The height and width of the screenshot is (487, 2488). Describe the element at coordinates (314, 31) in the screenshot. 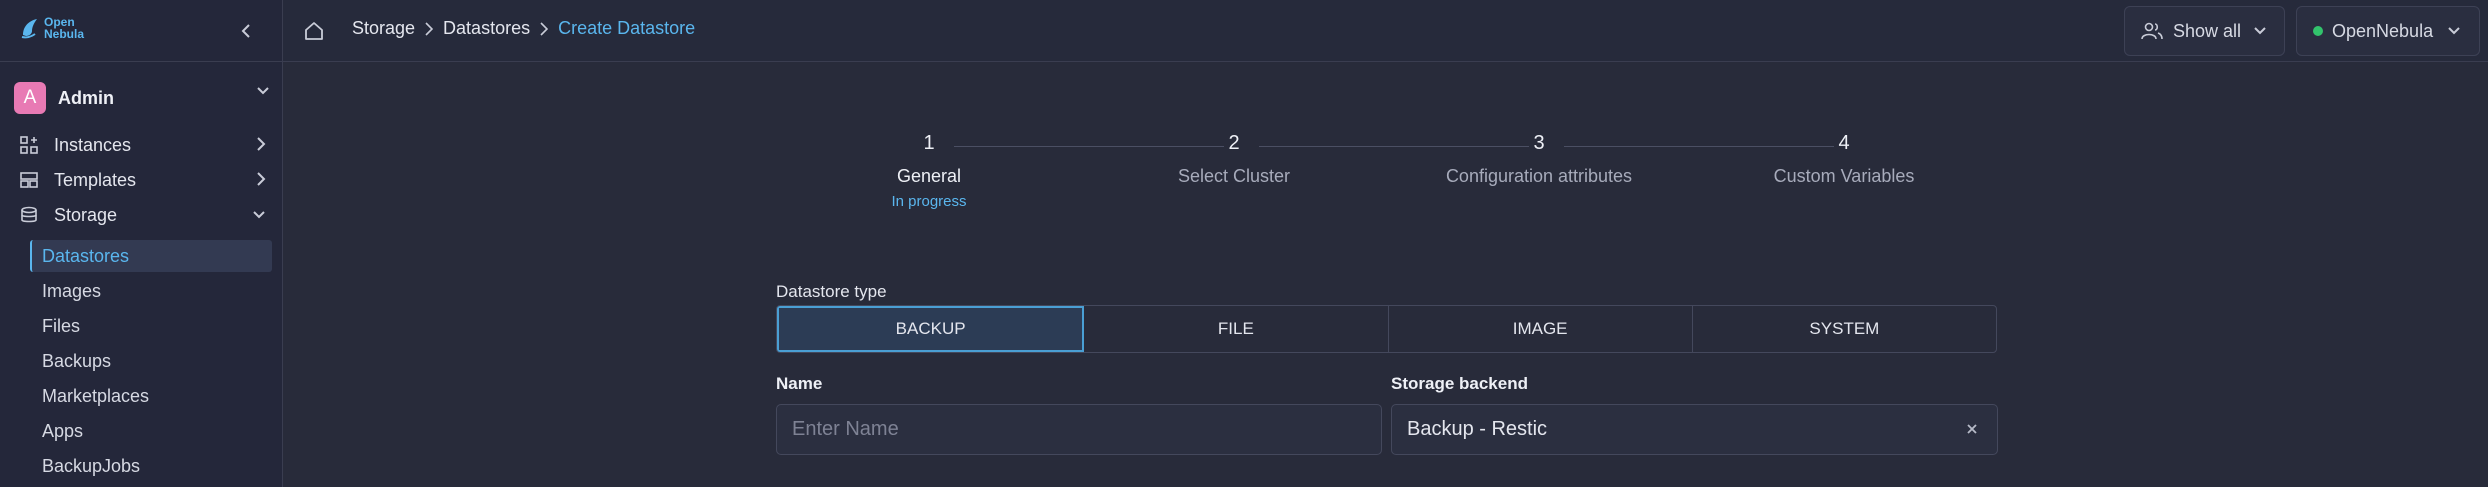

I see `home-icon` at that location.